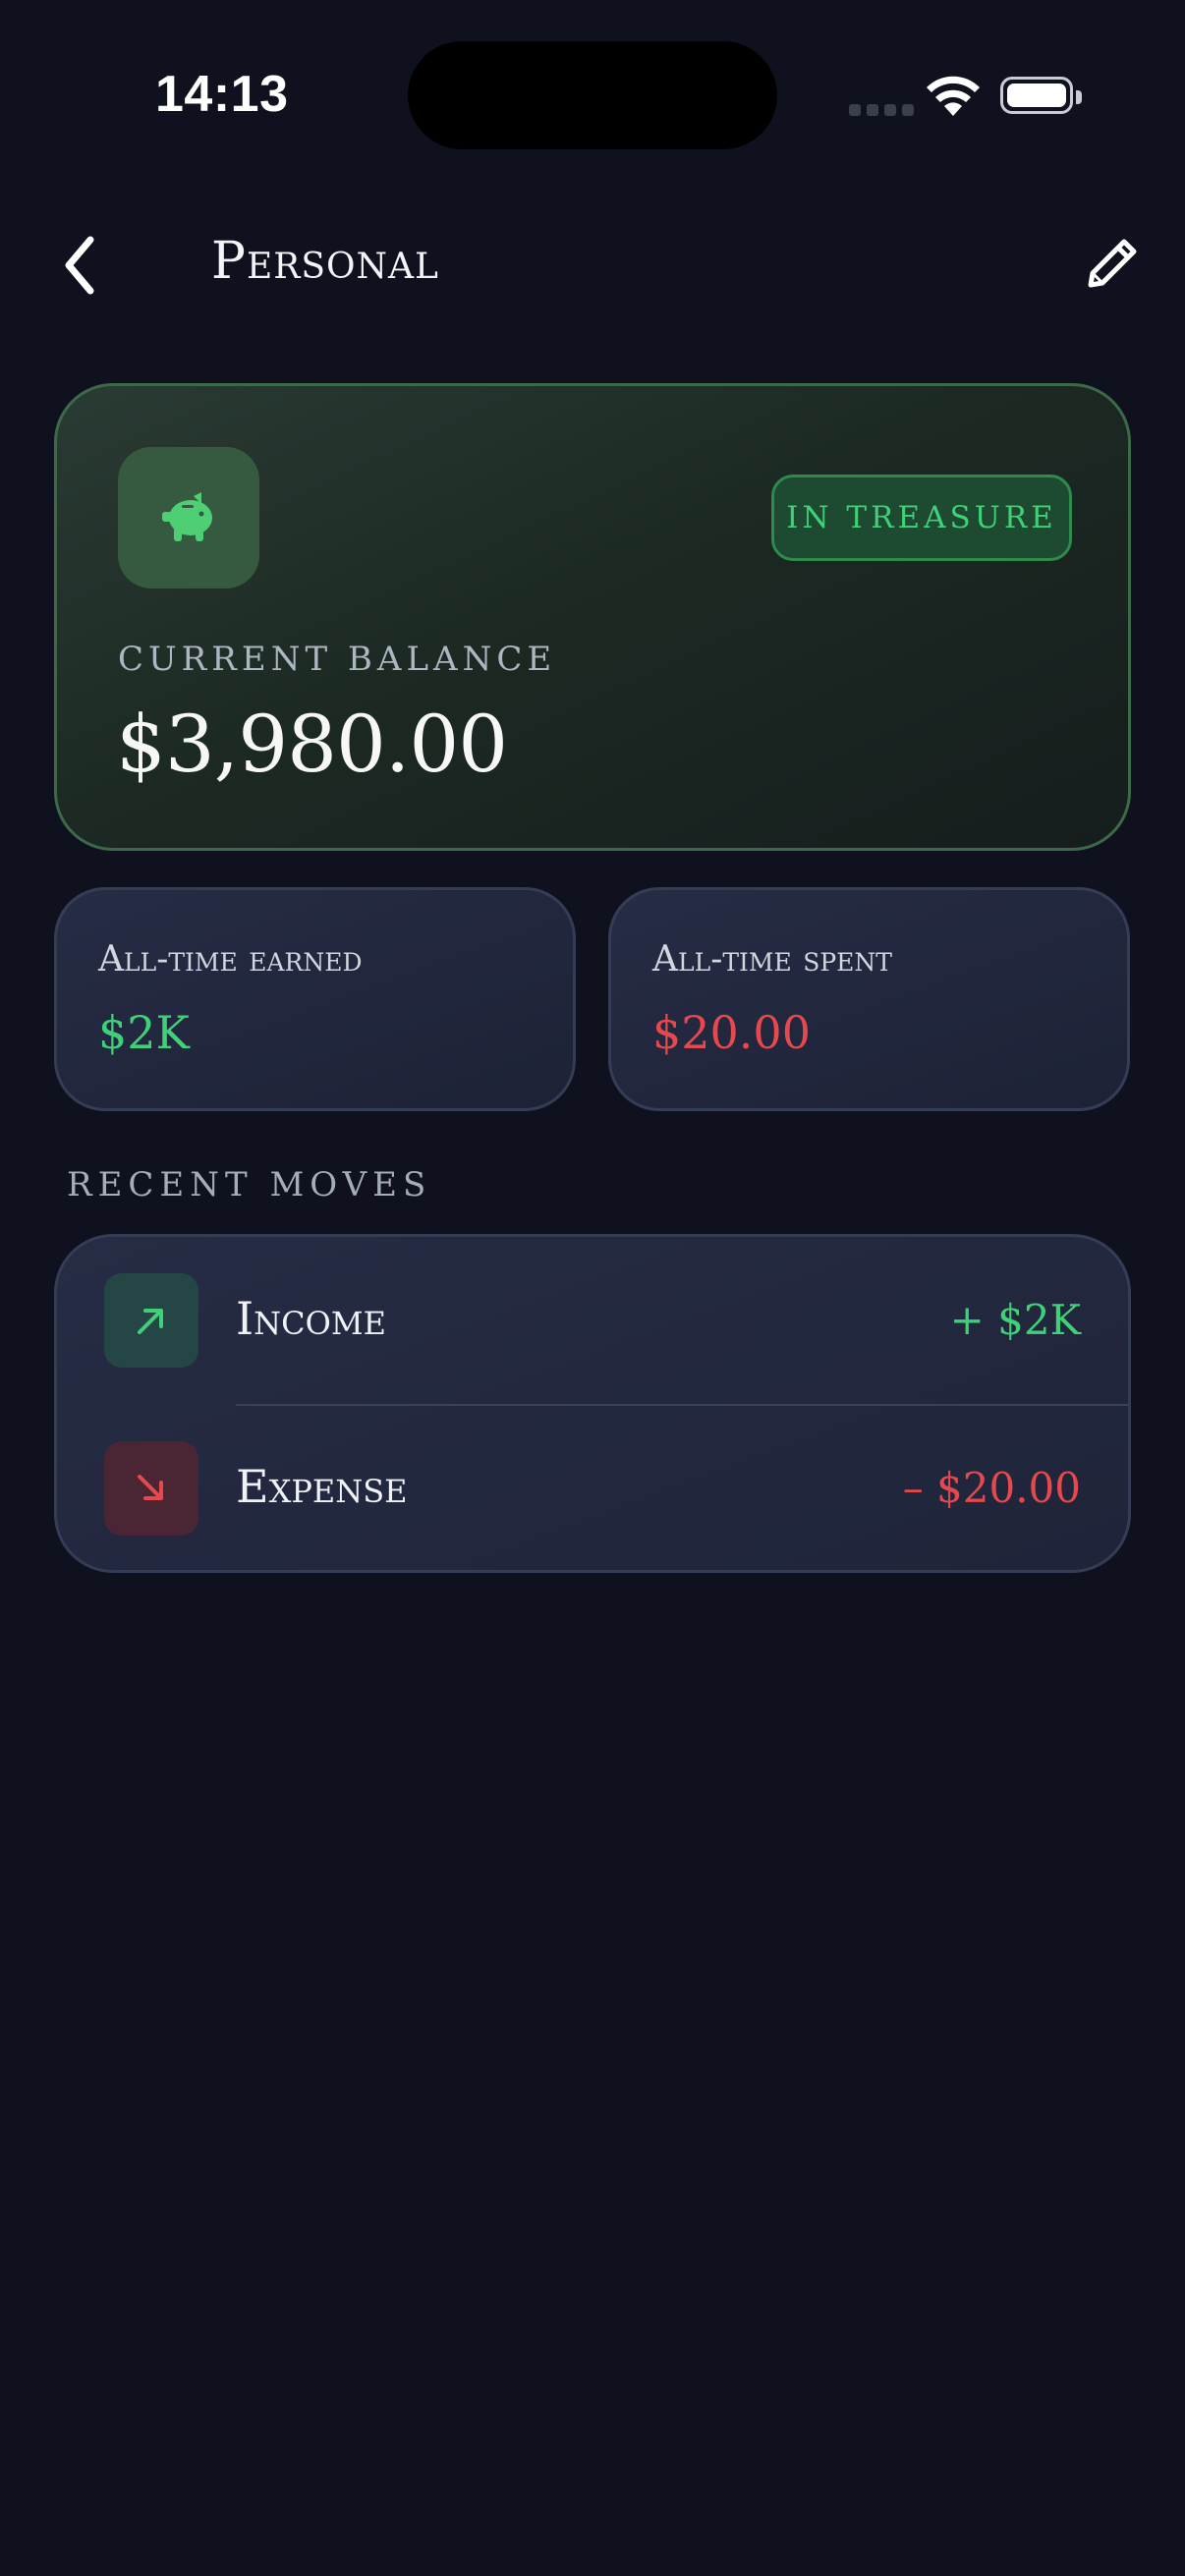  I want to click on income-icon-tile, so click(151, 1320).